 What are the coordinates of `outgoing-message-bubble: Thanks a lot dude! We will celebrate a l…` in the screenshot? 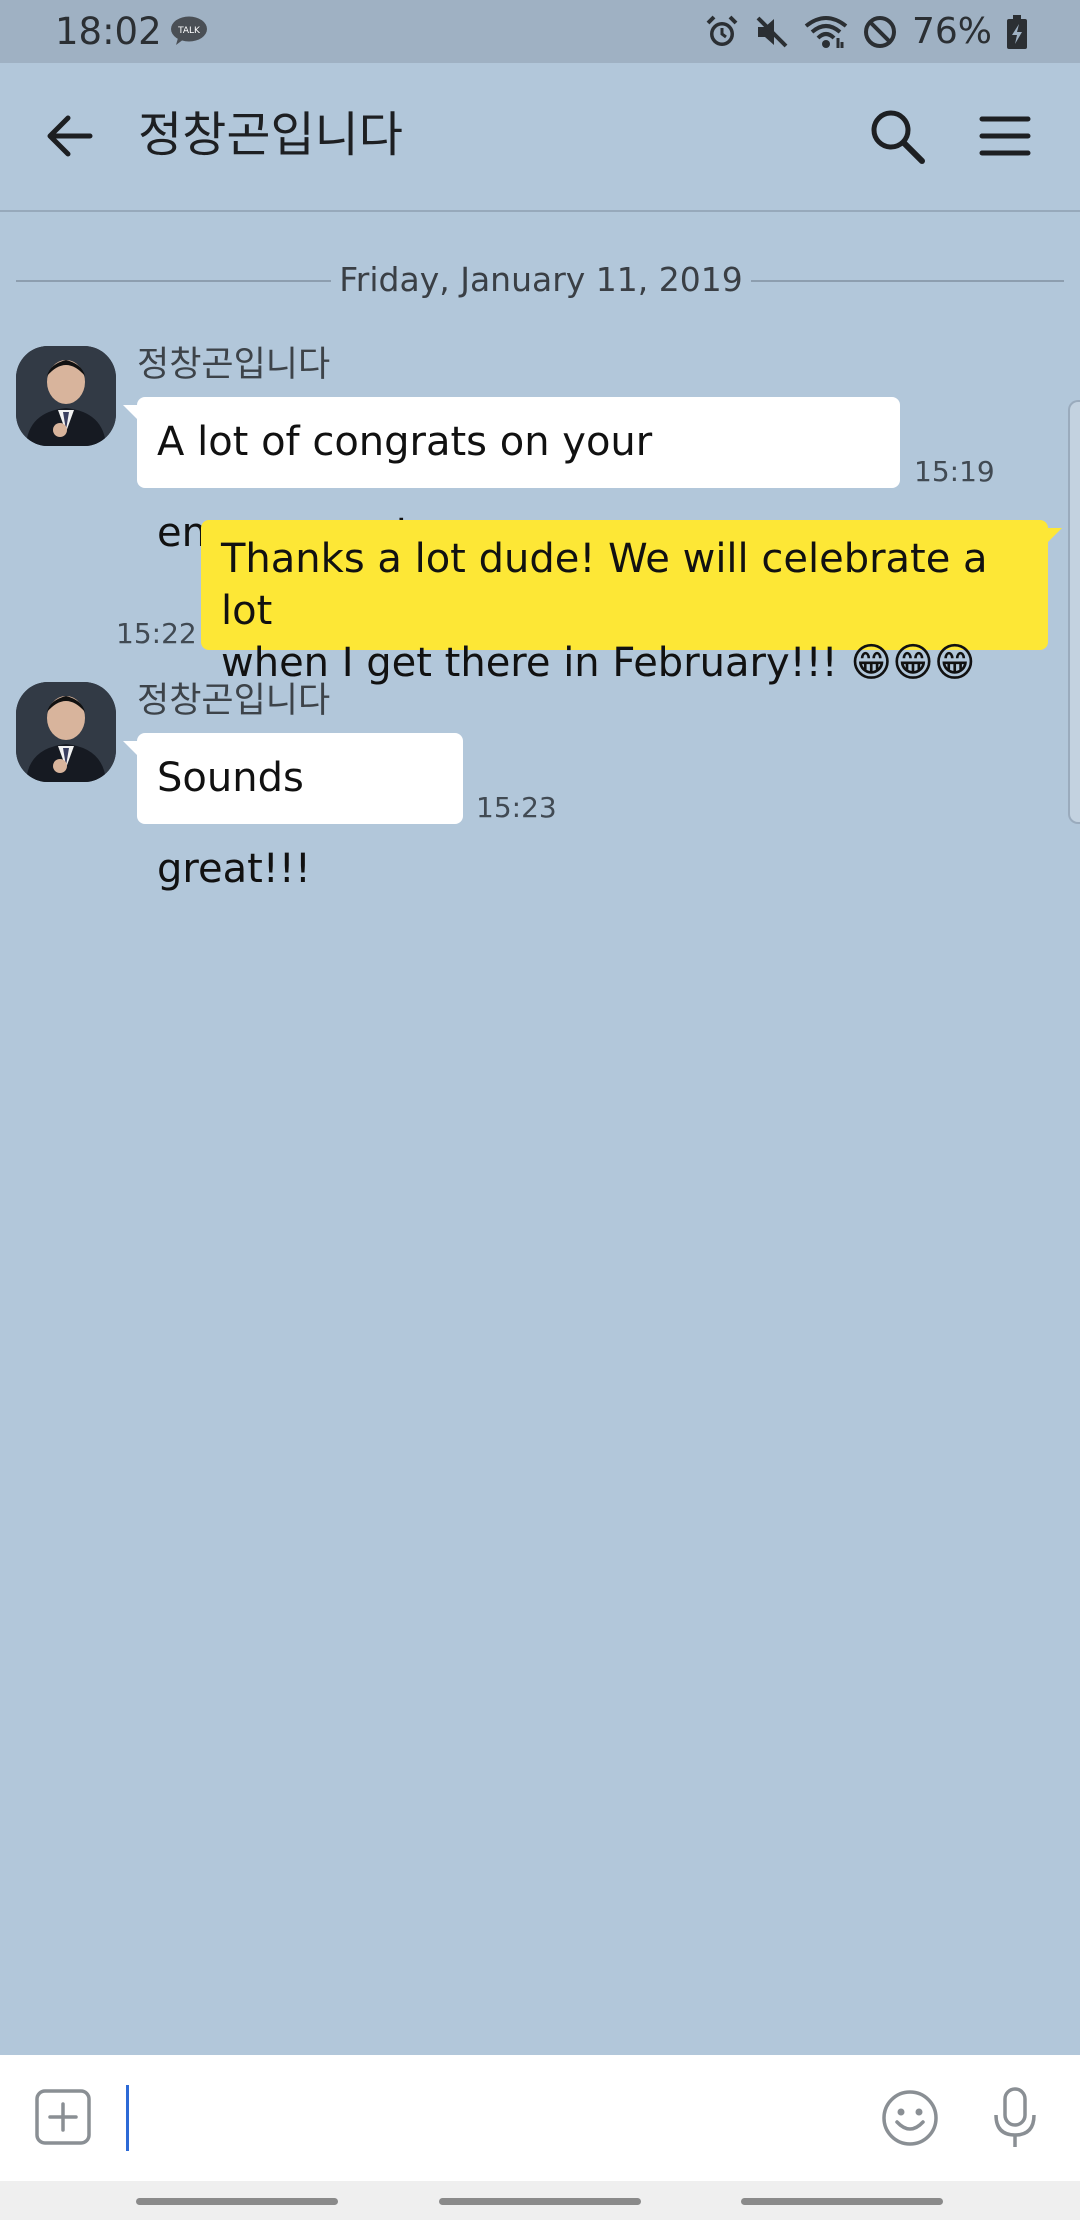 It's located at (631, 603).